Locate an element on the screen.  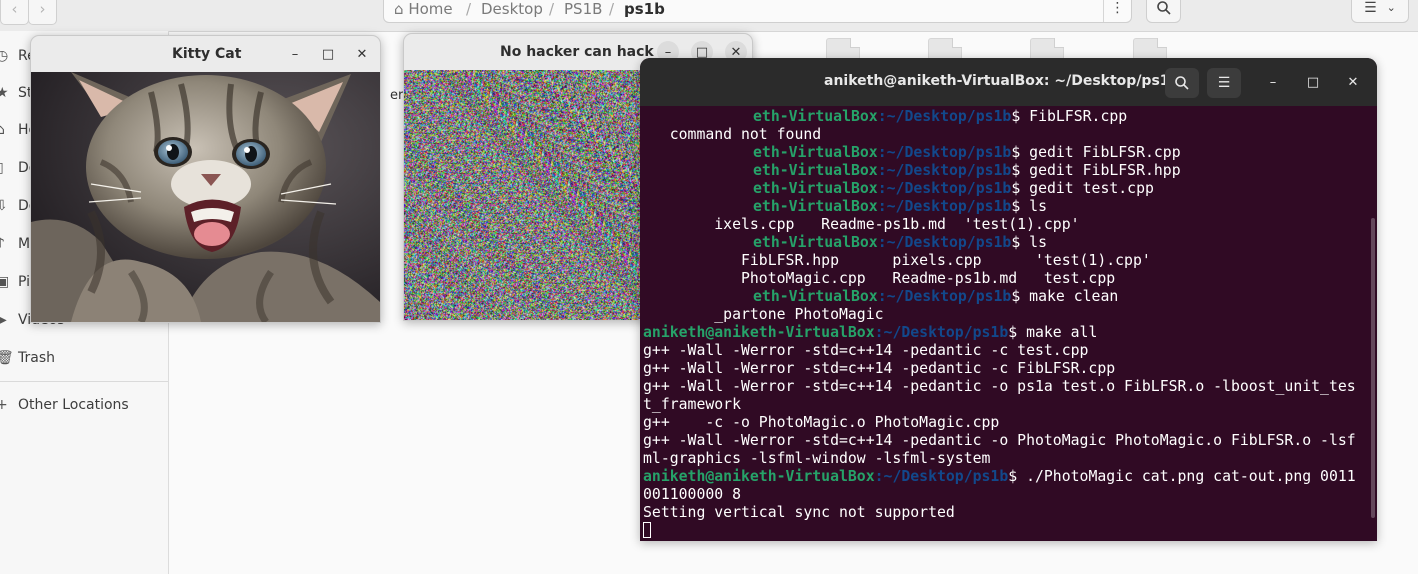
terminal-line: g++ -c -o PhotoMagic.o PhotoMagic.cpp is located at coordinates (1008, 423).